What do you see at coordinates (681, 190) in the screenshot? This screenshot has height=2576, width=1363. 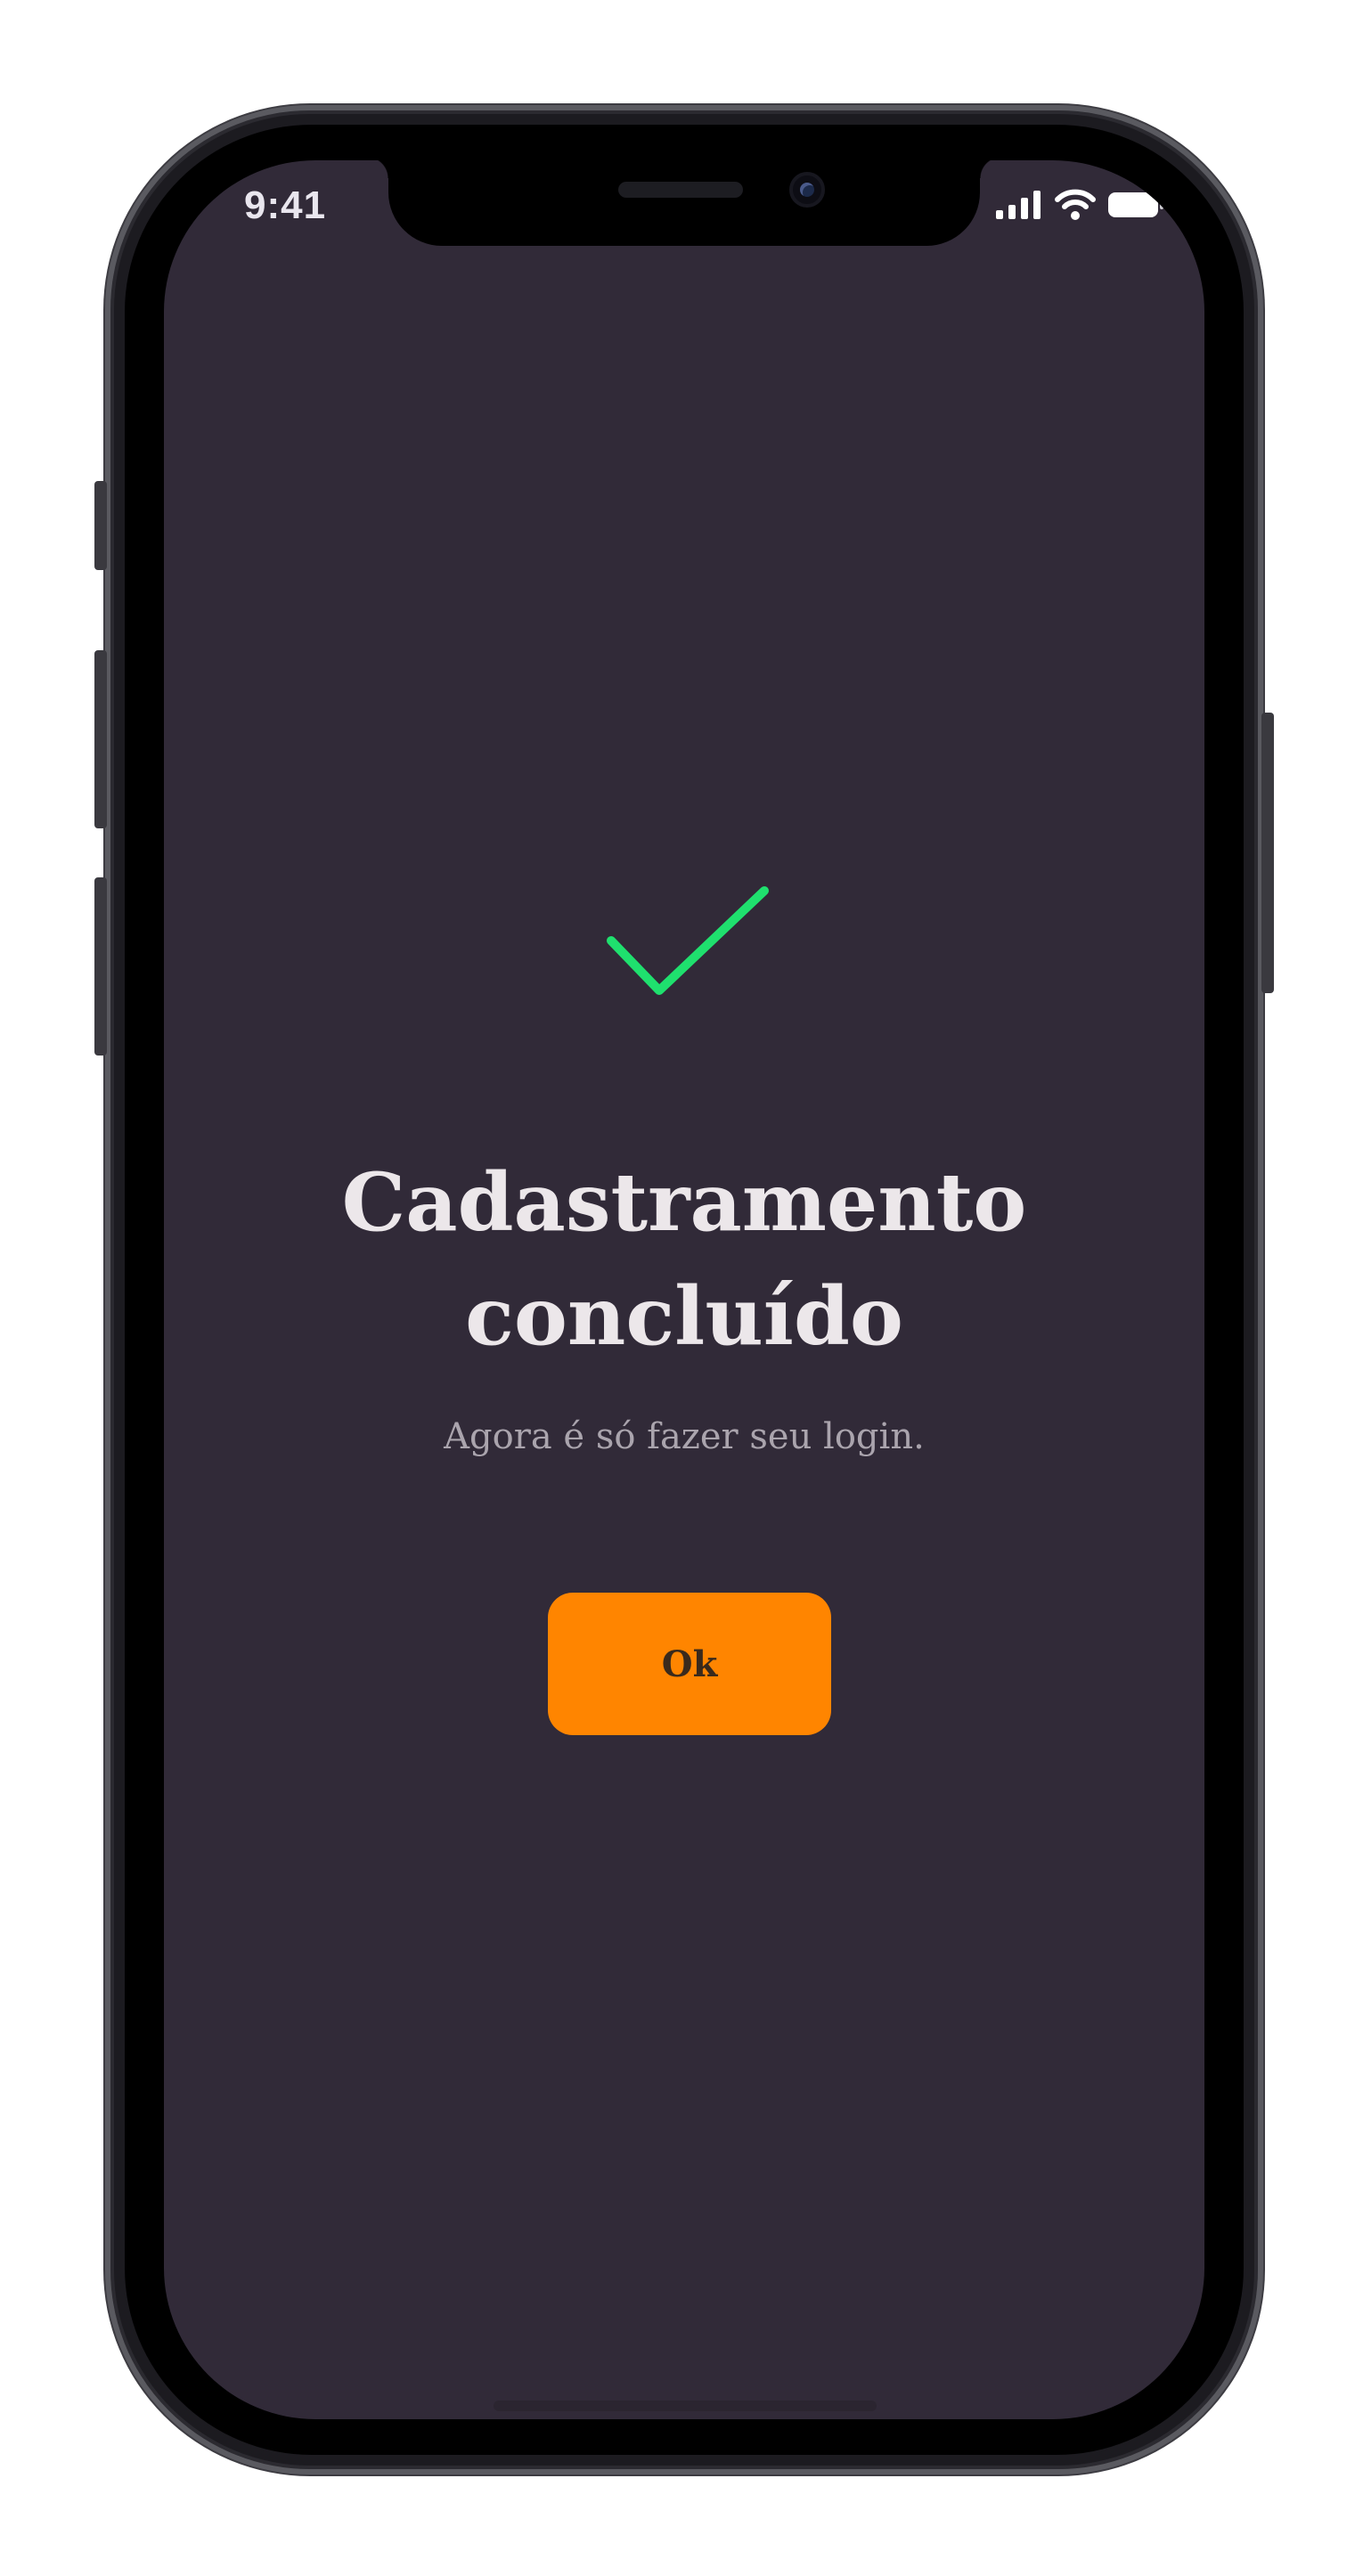 I see `speaker-grille` at bounding box center [681, 190].